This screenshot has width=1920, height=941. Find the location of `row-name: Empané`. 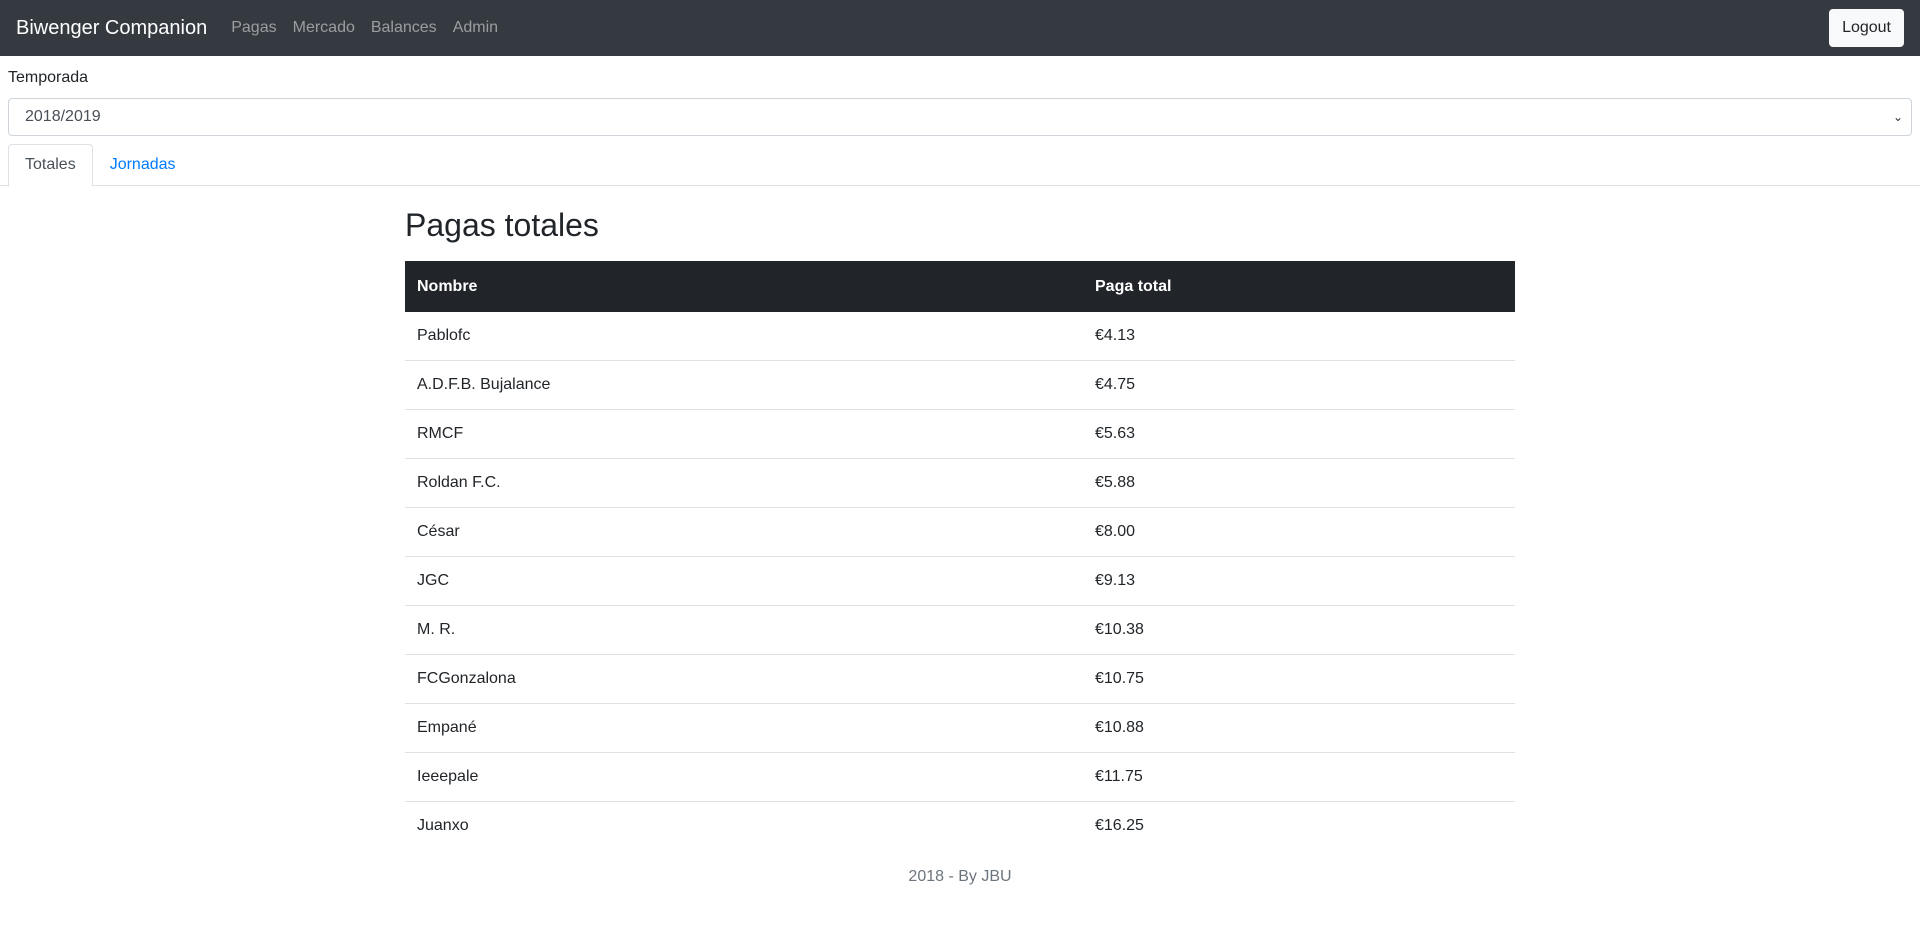

row-name: Empané is located at coordinates (744, 727).